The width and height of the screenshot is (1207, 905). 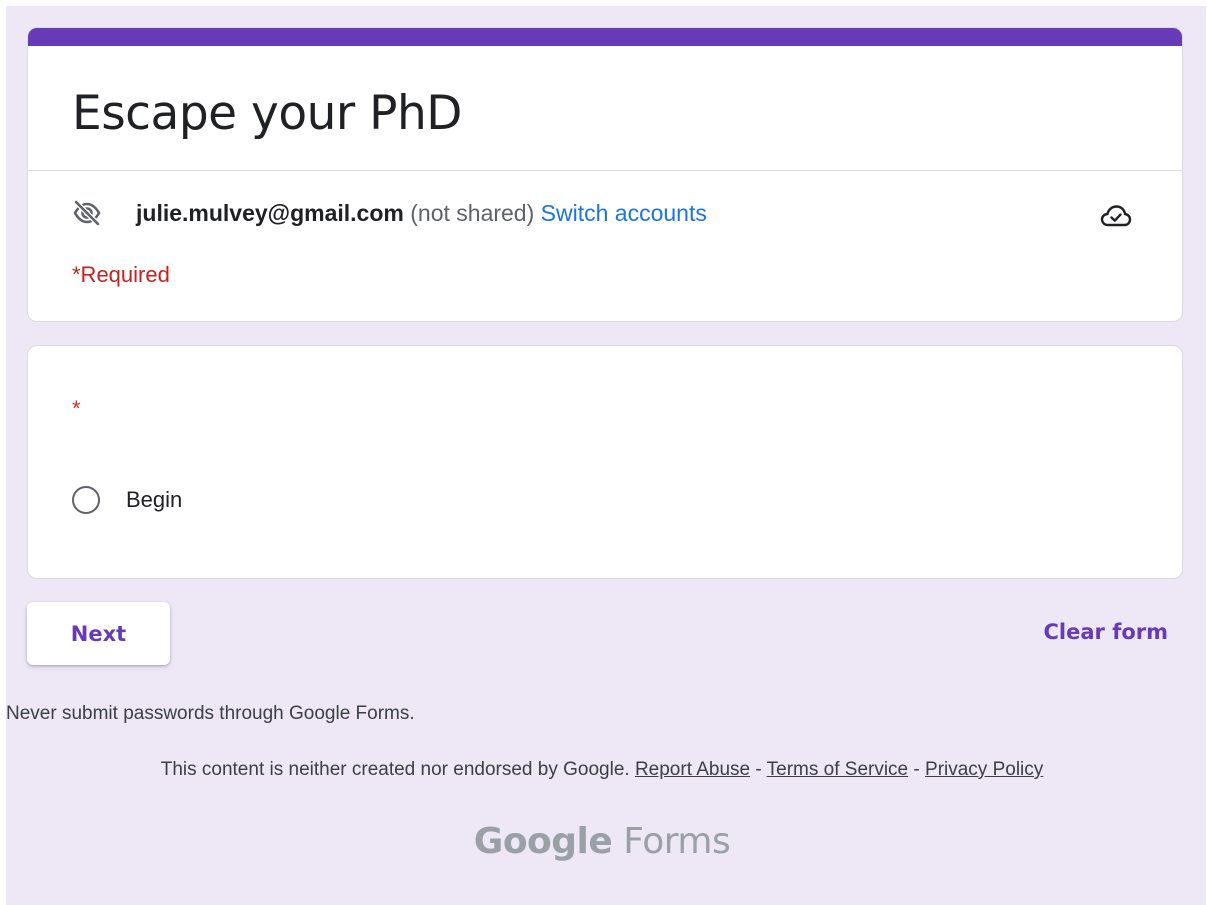 I want to click on google-forms-logo: Google Forms, so click(x=602, y=841).